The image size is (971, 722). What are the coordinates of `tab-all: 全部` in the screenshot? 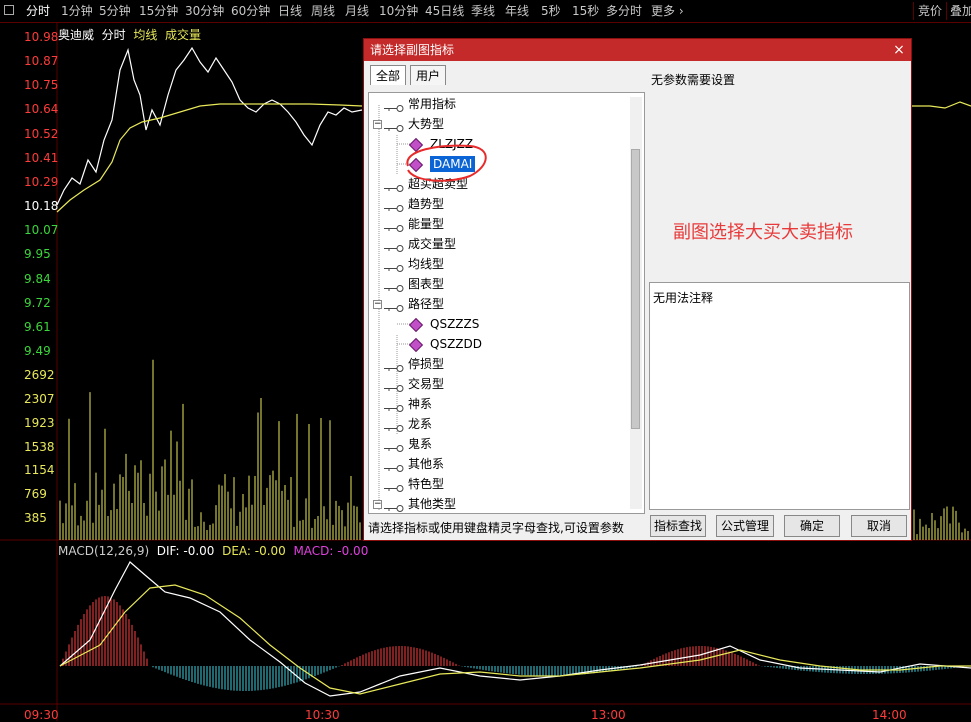 It's located at (388, 75).